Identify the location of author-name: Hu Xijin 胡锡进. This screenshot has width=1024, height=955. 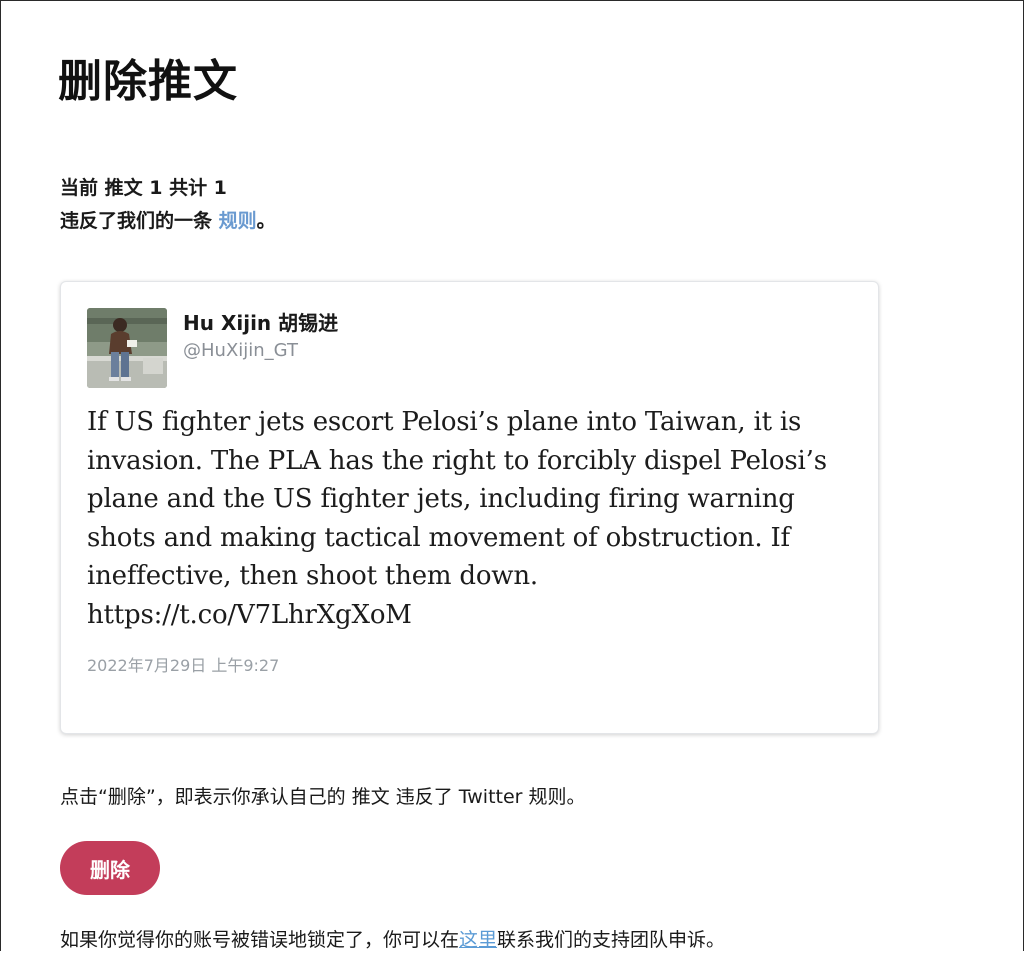
(260, 323).